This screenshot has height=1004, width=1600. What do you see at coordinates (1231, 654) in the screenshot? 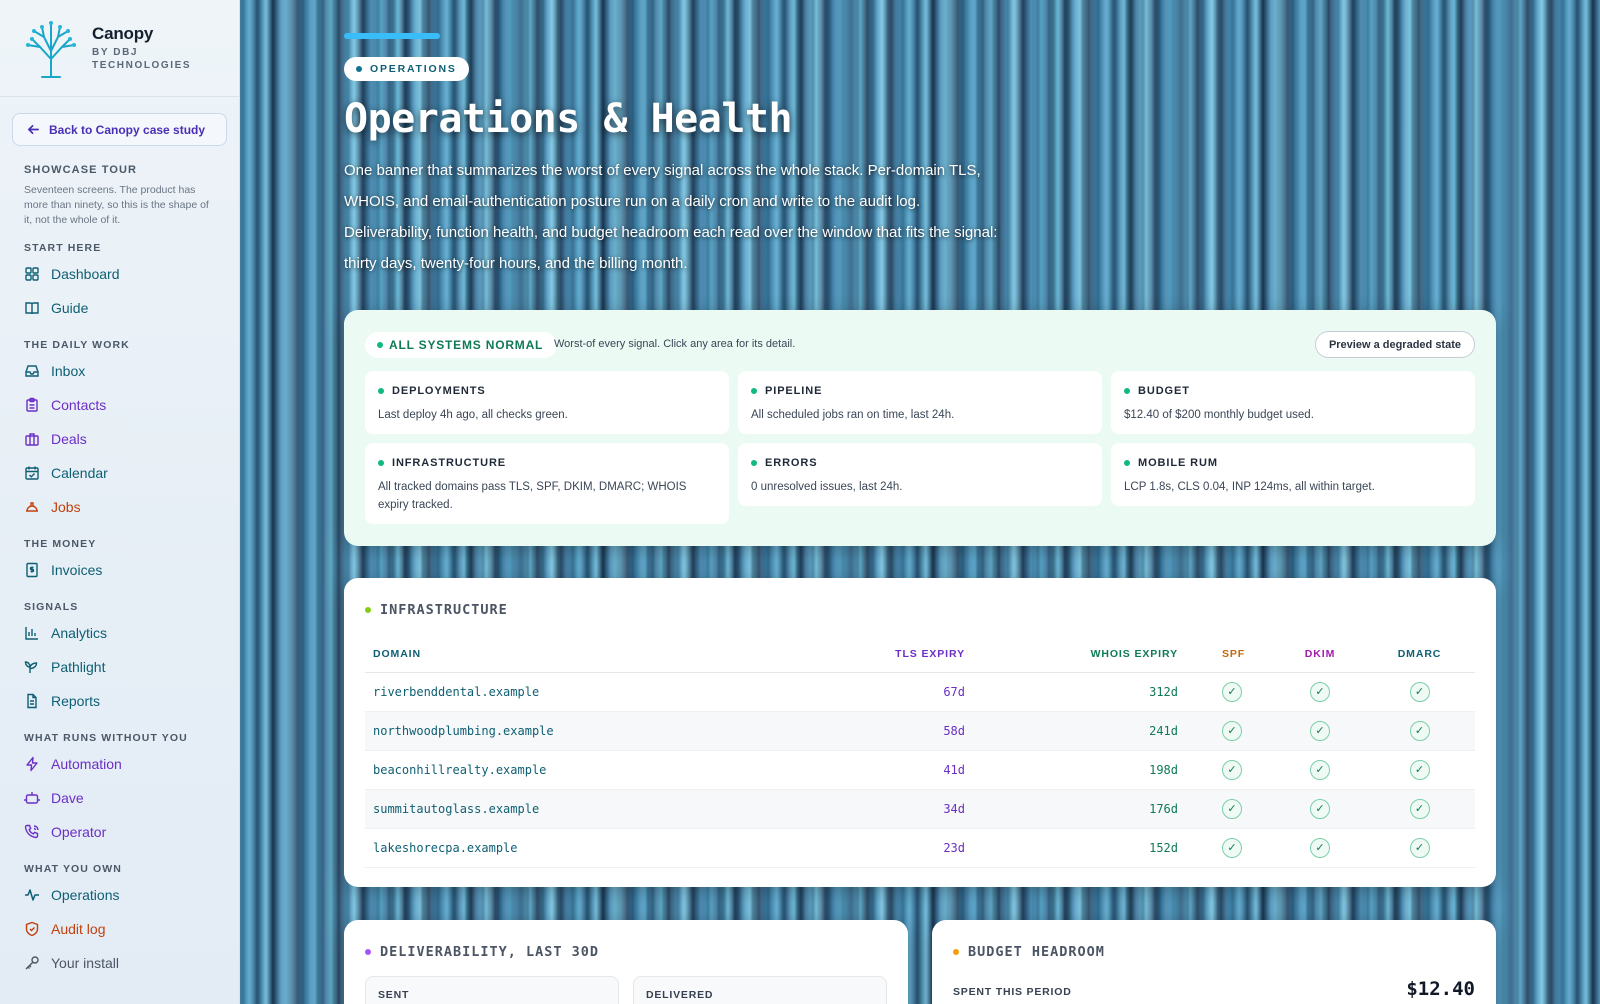
I see `col-spf: SPF` at bounding box center [1231, 654].